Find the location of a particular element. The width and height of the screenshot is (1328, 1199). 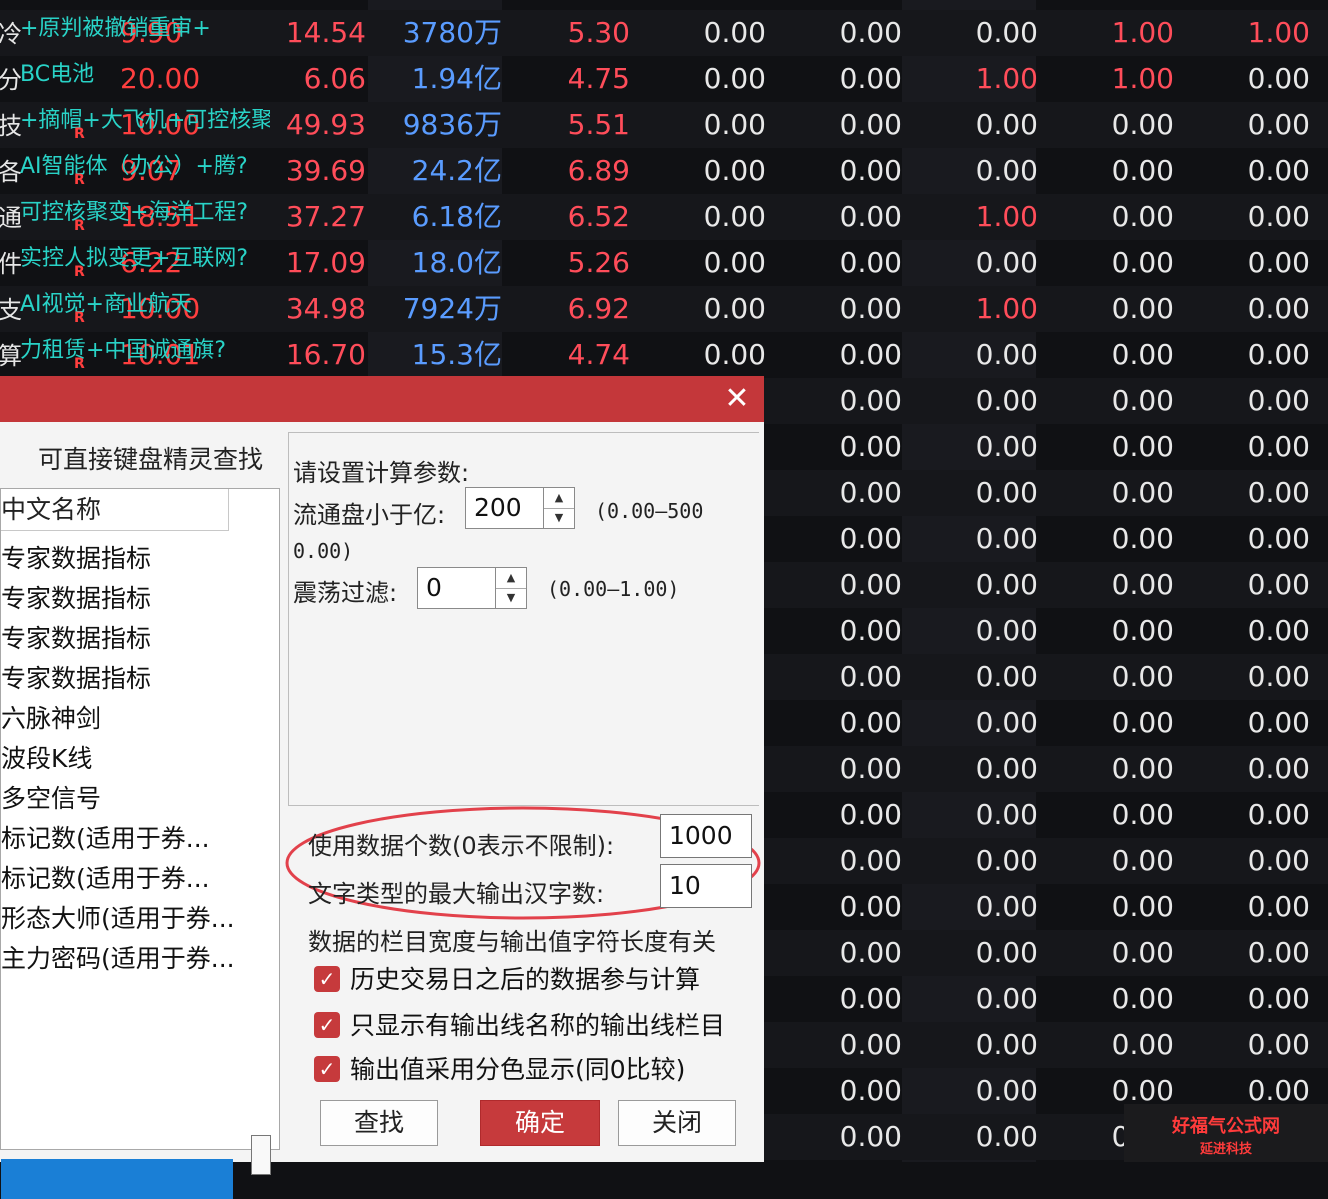

stock-name-cell: 各 9.07 AI智能体（办公）+腾? R is located at coordinates (135, 171).